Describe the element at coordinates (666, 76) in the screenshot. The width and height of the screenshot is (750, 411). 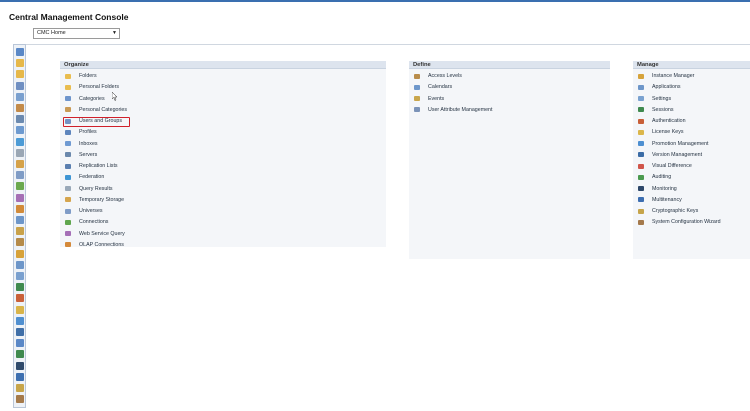
I see `link-instance-manager: Instance Manager` at that location.